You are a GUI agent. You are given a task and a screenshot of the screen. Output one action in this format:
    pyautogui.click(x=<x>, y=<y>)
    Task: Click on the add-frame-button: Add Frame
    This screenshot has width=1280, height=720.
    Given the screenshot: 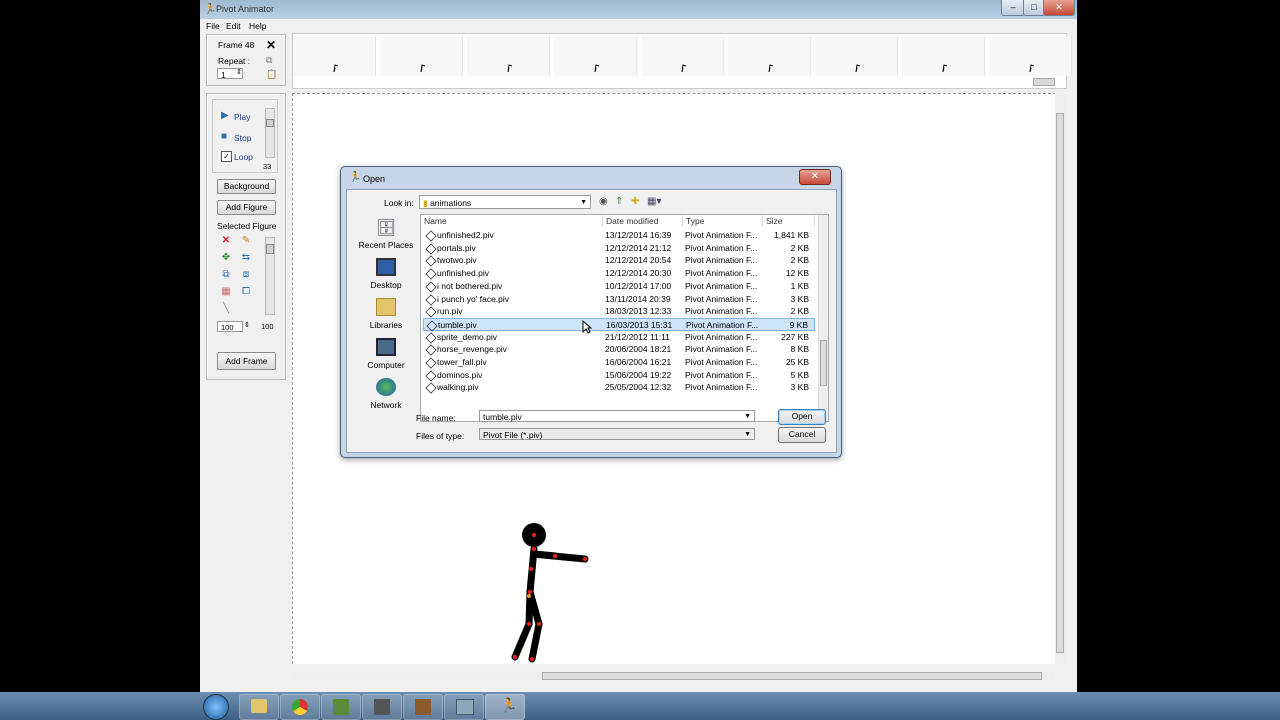 What is the action you would take?
    pyautogui.click(x=246, y=361)
    